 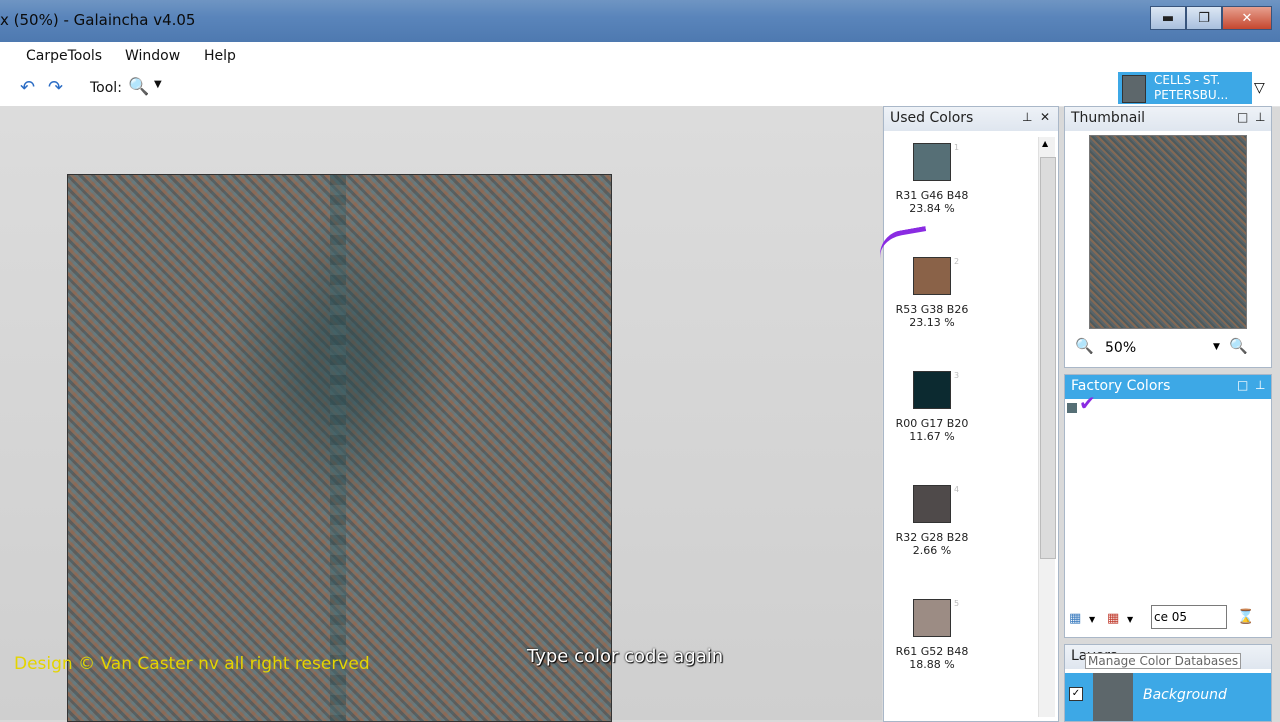 I want to click on close-icon: ✕, so click(x=1045, y=117).